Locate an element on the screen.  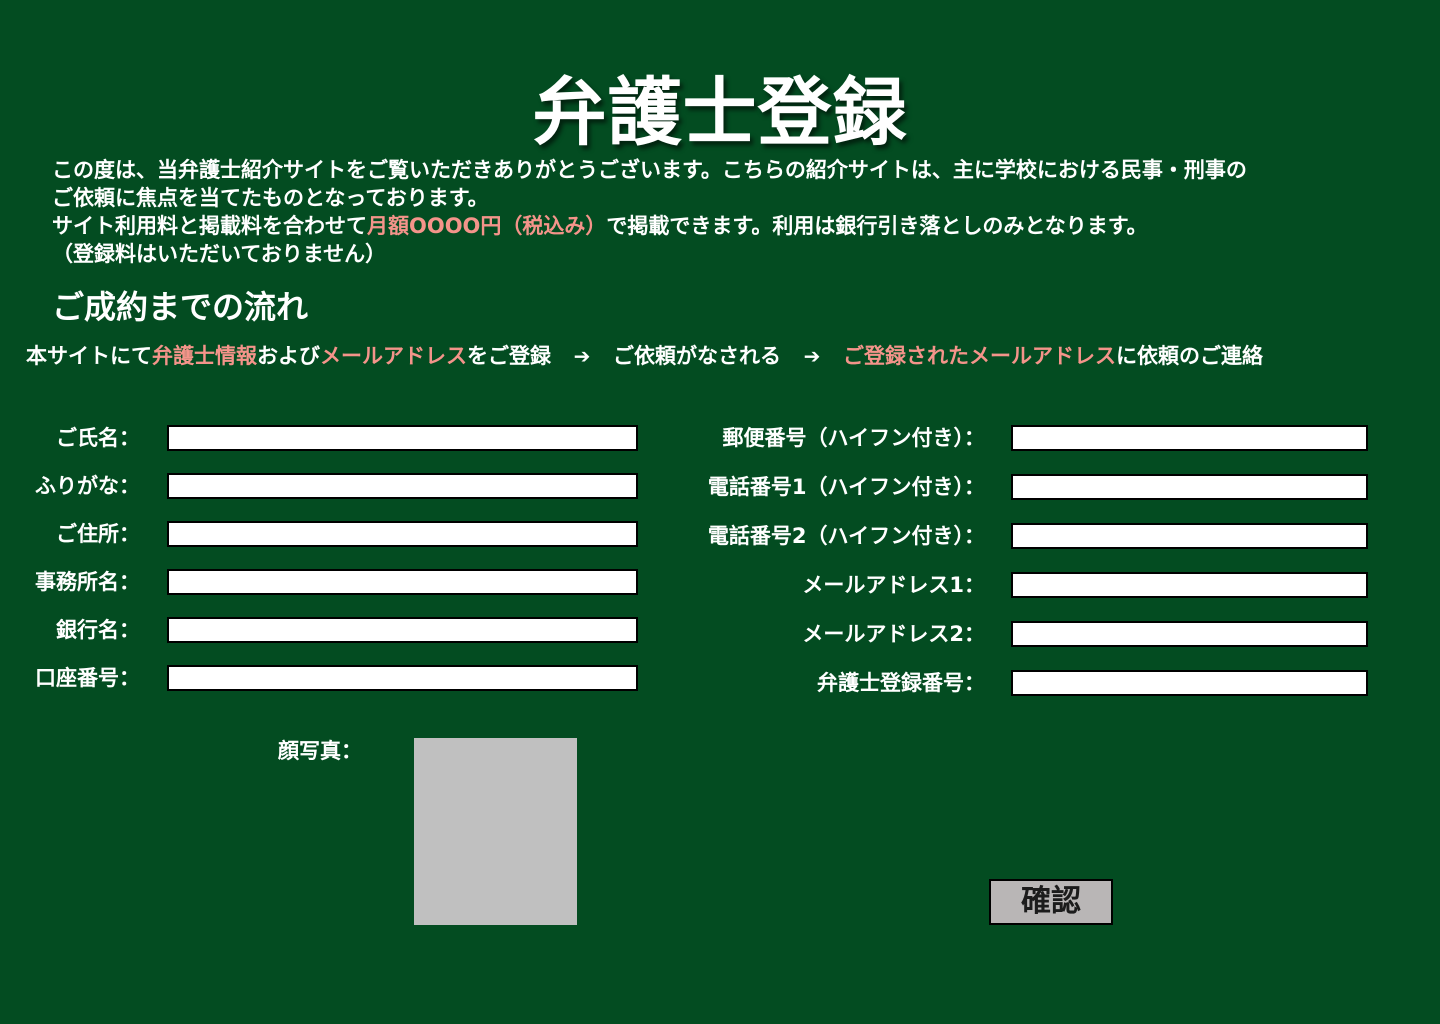
phone1-label: 電話番号1（ハイフン付き）： is located at coordinates (846, 487).